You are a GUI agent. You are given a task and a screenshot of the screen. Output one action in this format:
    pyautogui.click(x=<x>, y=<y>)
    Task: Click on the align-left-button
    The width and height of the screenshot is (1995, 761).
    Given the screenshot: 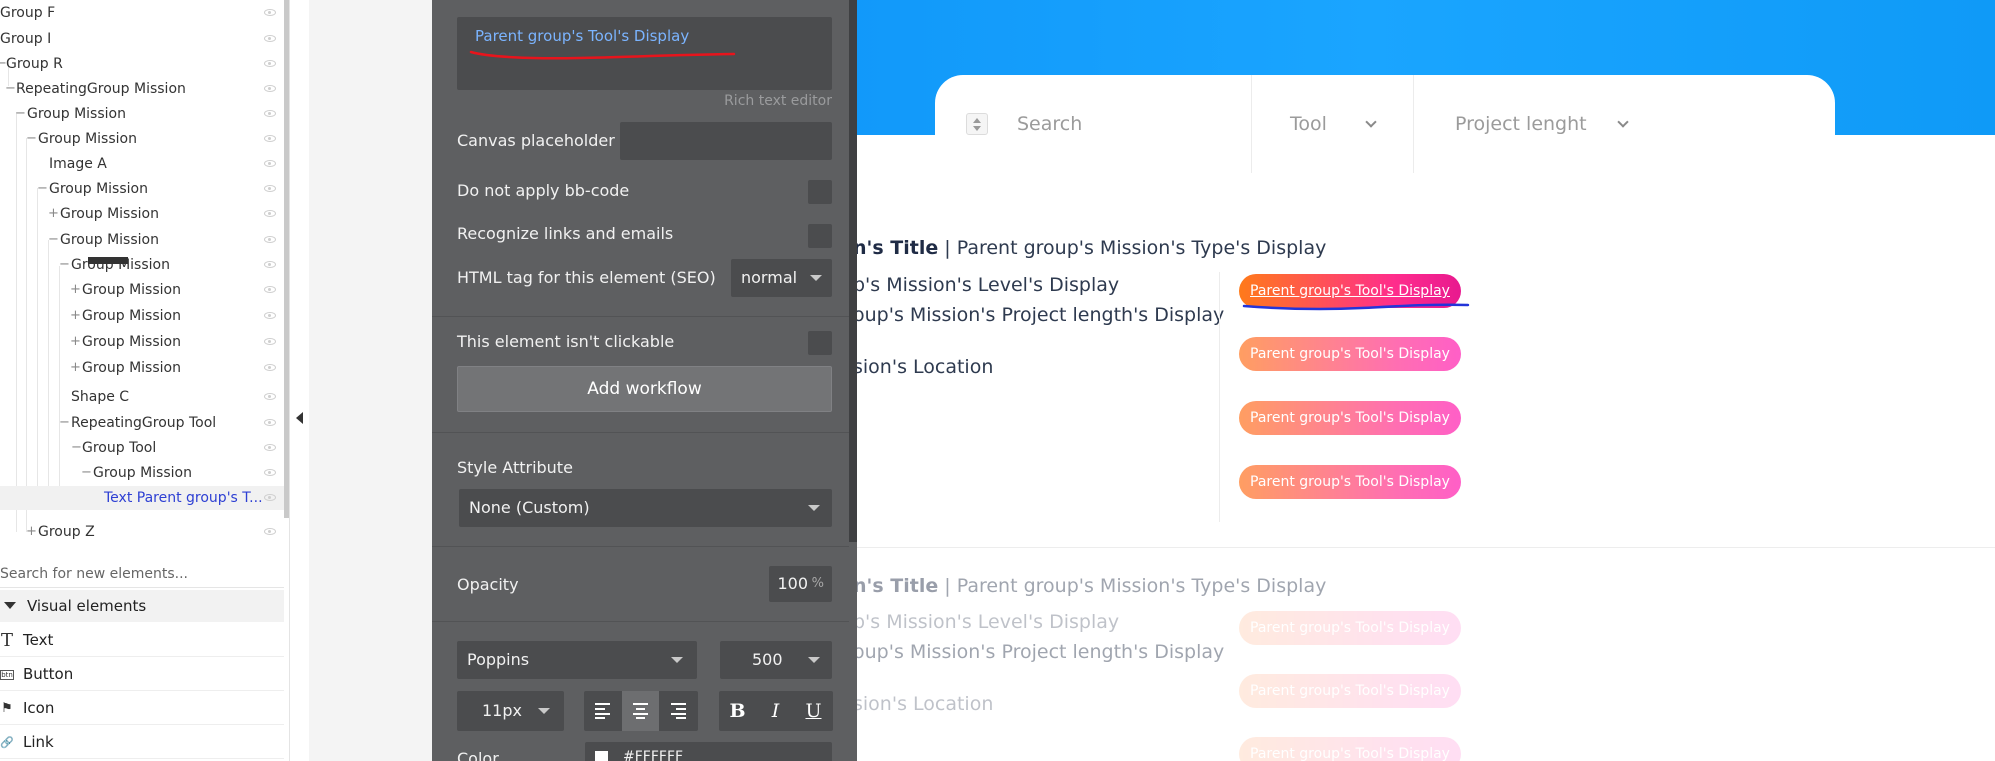 What is the action you would take?
    pyautogui.click(x=602, y=711)
    